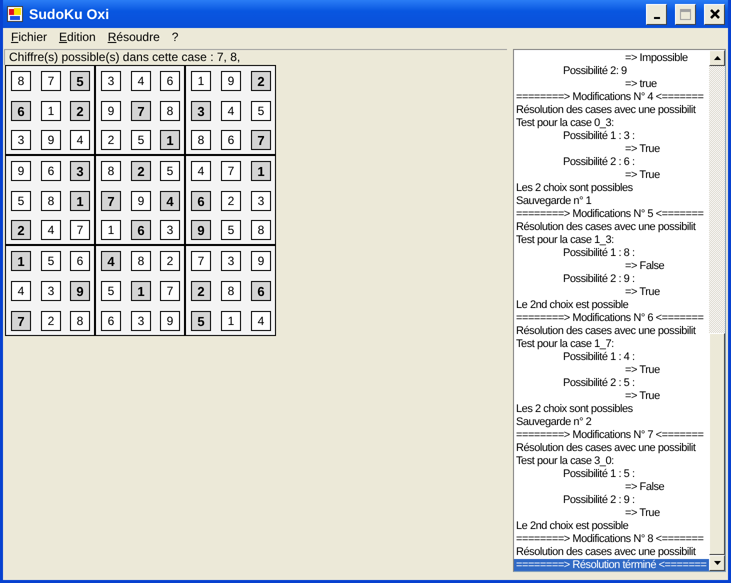 The width and height of the screenshot is (731, 583). Describe the element at coordinates (564, 344) in the screenshot. I see `log-line: Test pour la case 1_7:` at that location.